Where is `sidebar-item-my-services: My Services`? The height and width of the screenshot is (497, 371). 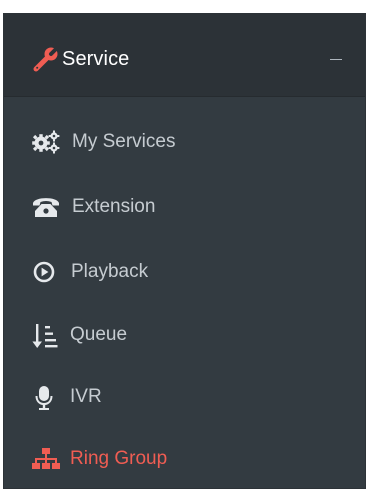 sidebar-item-my-services: My Services is located at coordinates (184, 143).